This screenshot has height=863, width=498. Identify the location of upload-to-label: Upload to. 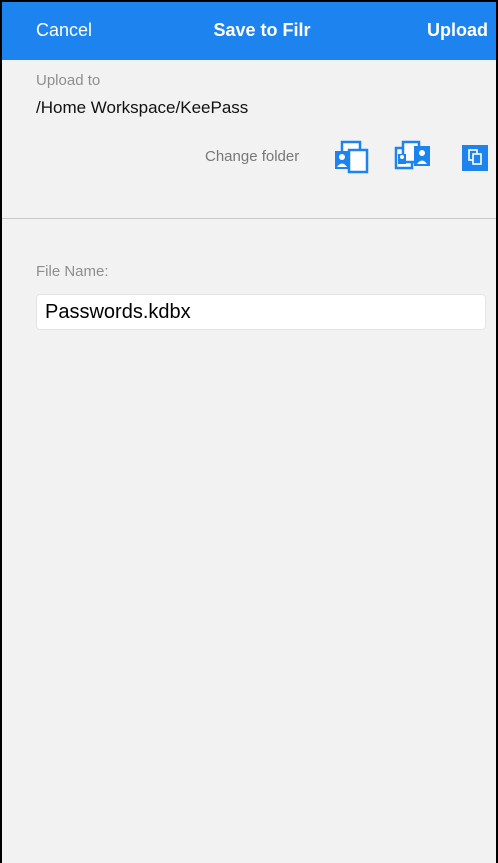
(68, 80).